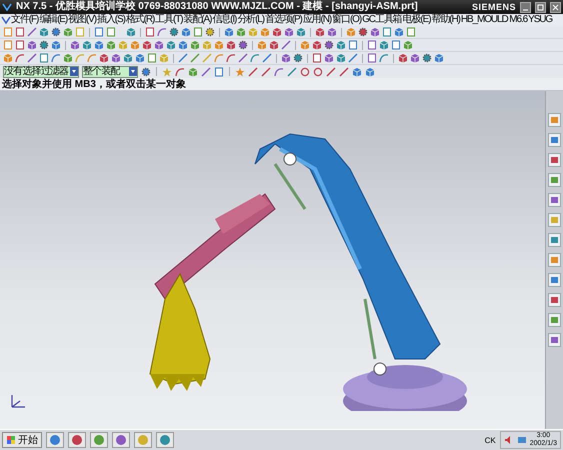  I want to click on close-icon, so click(555, 7).